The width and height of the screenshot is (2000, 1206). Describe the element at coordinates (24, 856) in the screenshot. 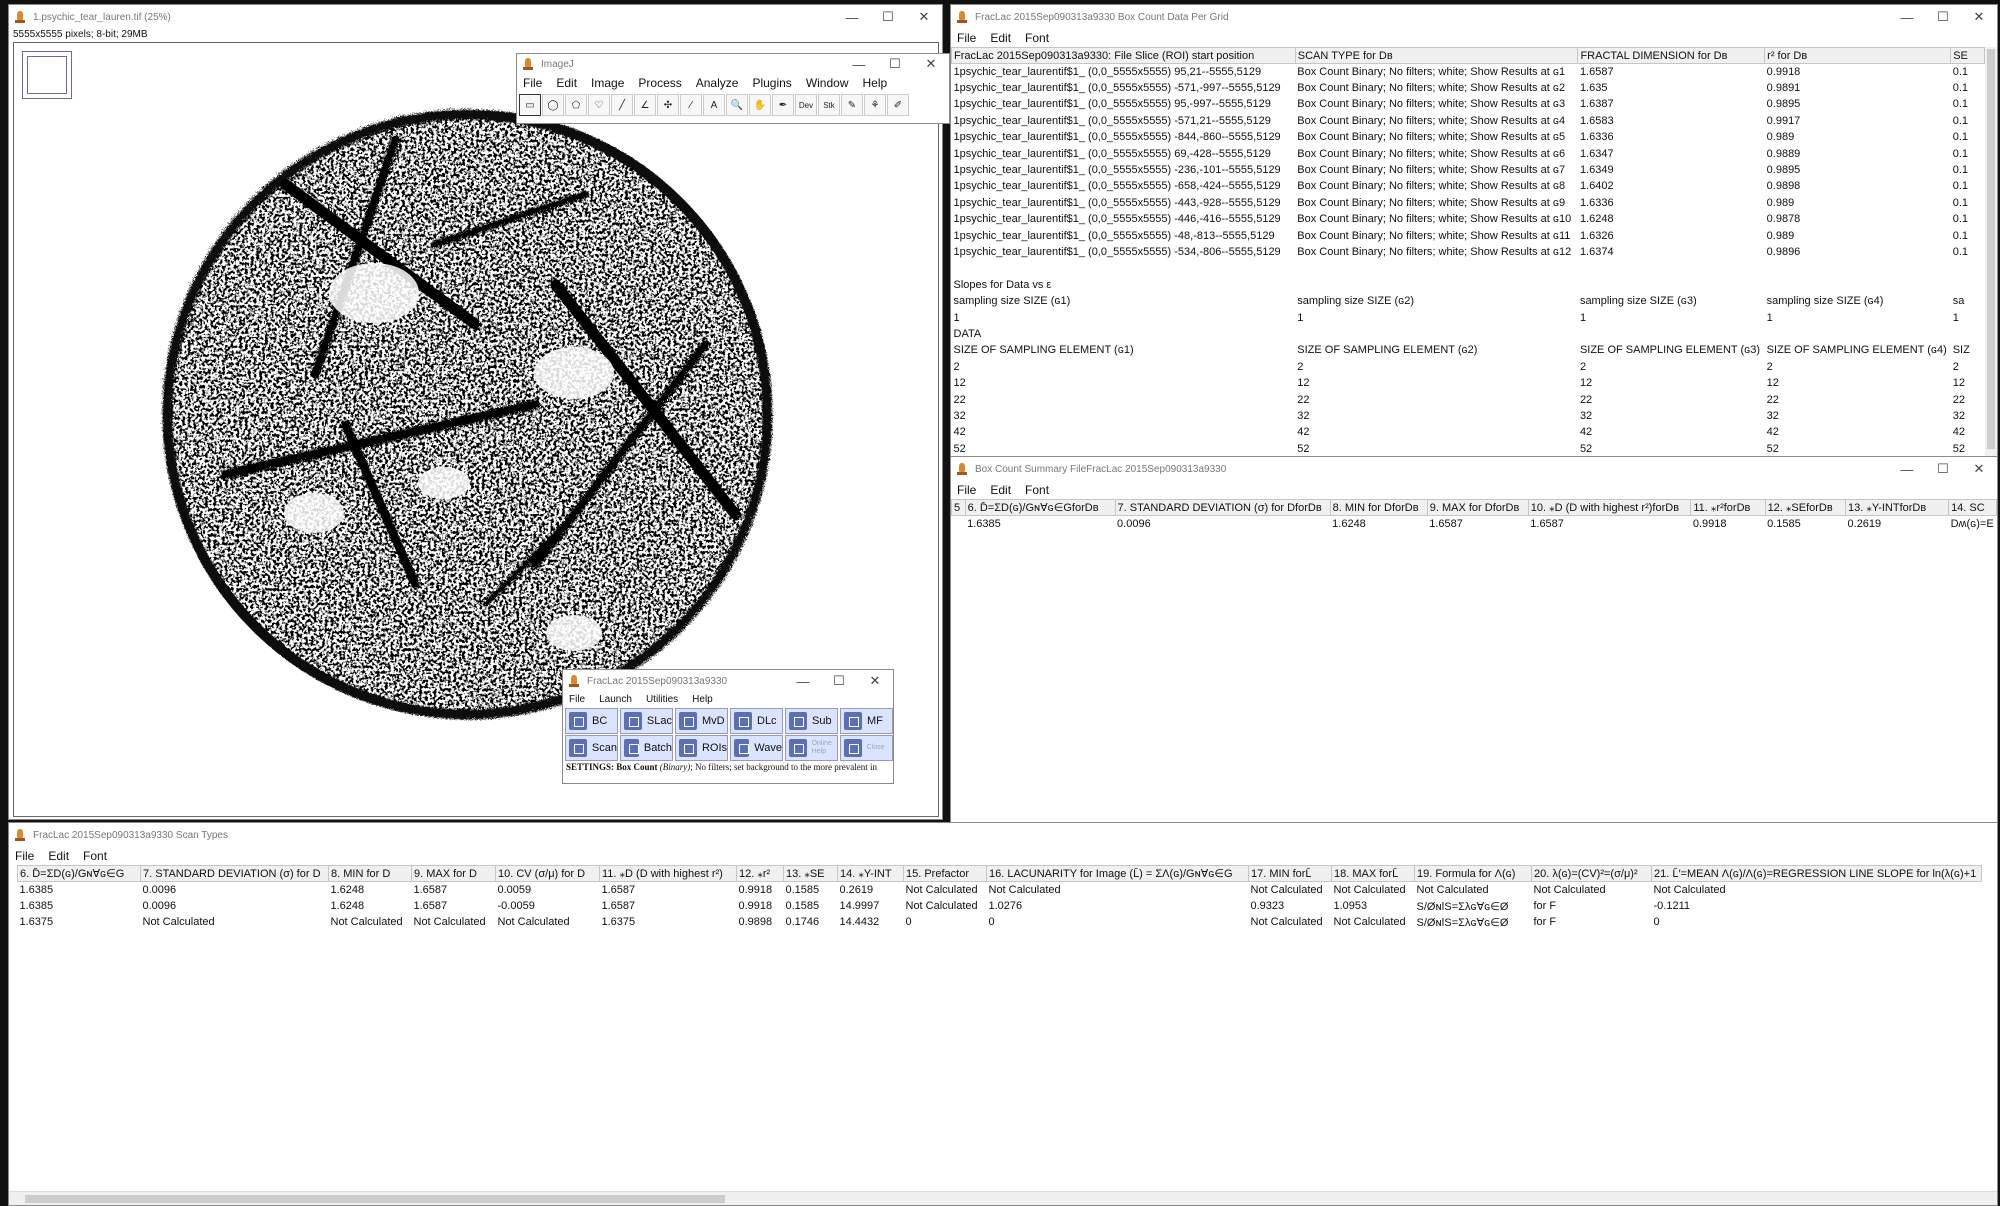

I see `scan-menu-file: File` at that location.